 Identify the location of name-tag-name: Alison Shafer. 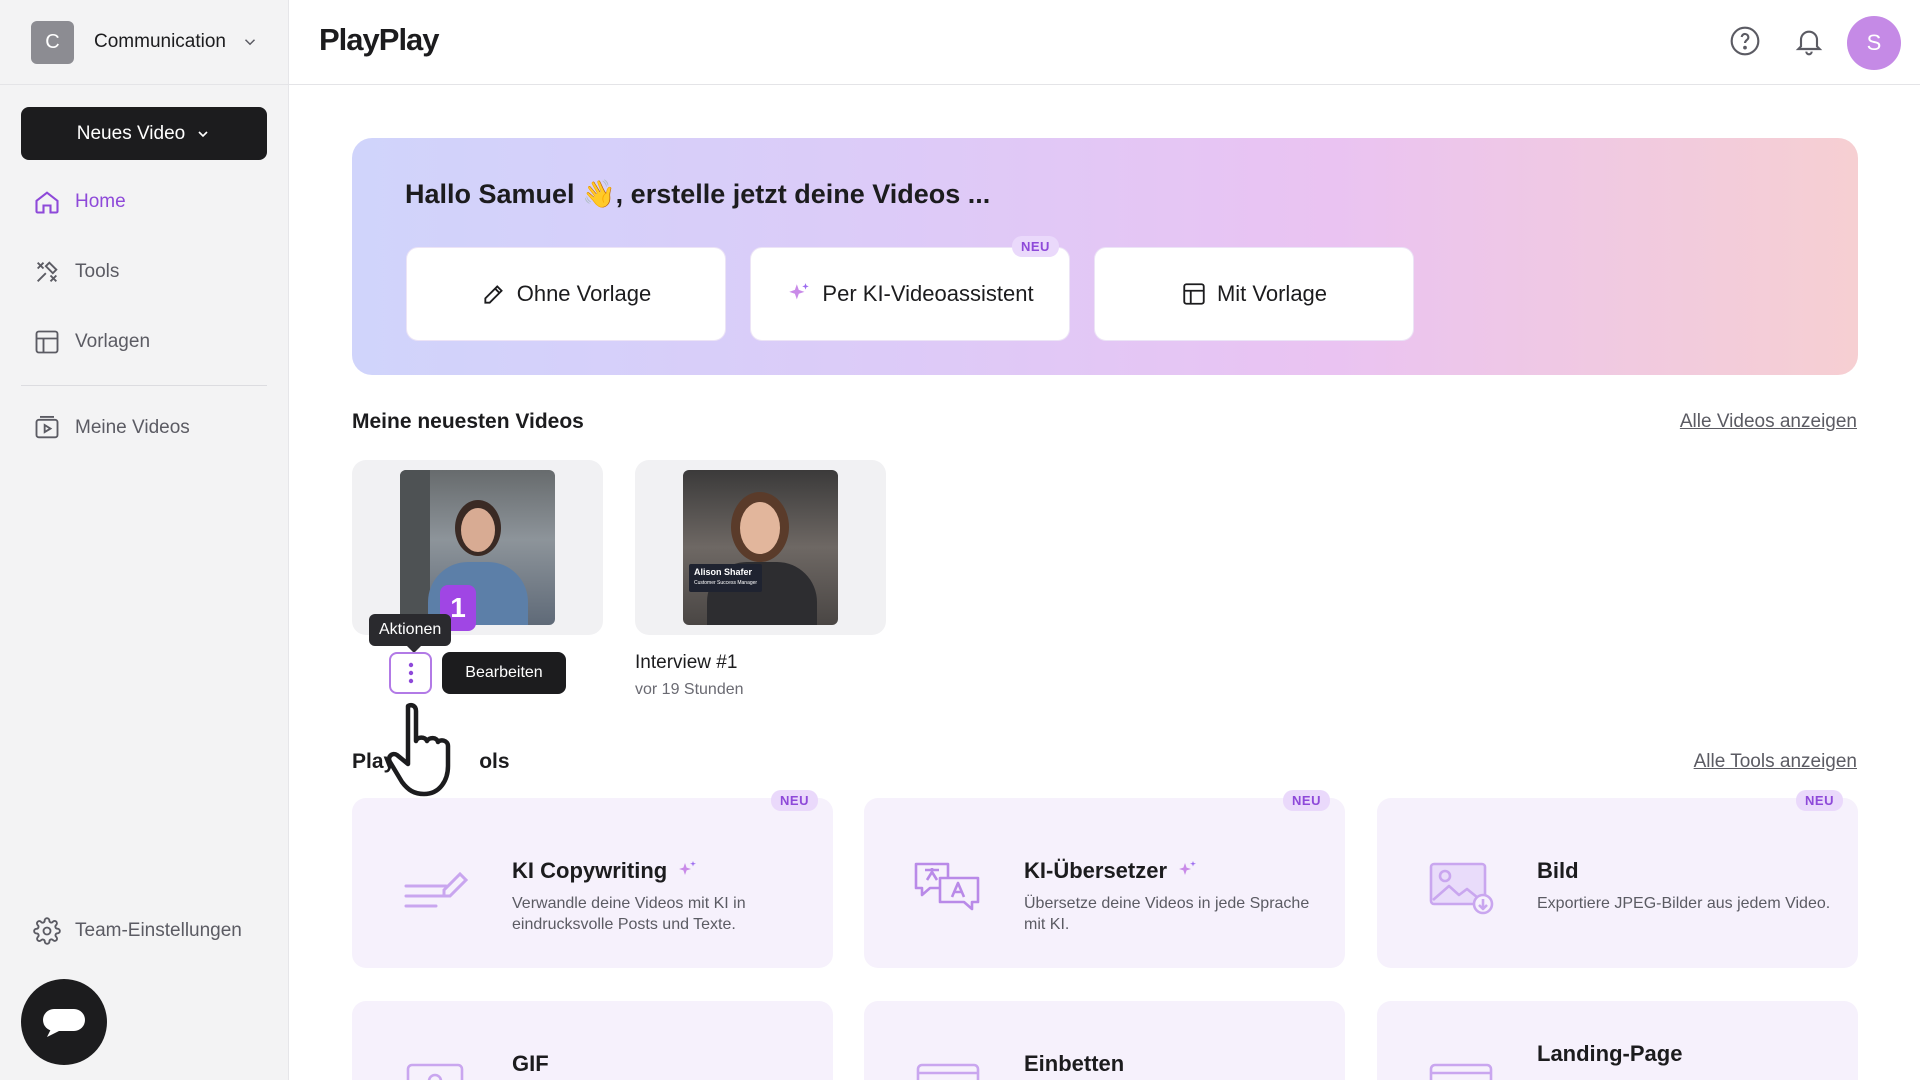
(723, 572).